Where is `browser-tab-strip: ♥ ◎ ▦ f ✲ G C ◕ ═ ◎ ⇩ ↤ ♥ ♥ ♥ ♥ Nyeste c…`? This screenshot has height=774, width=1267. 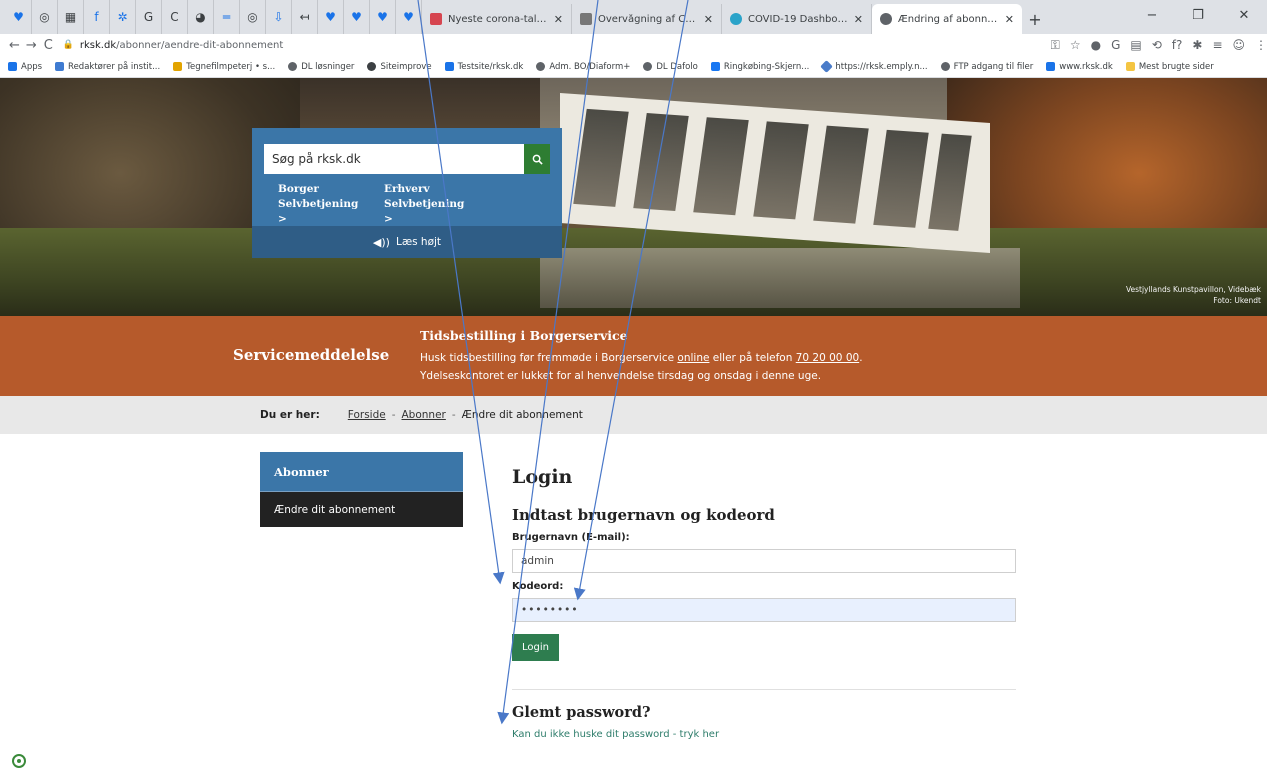
browser-tab-strip: ♥ ◎ ▦ f ✲ G C ◕ ═ ◎ ⇩ ↤ ♥ ♥ ♥ ♥ Nyeste c… is located at coordinates (633, 17).